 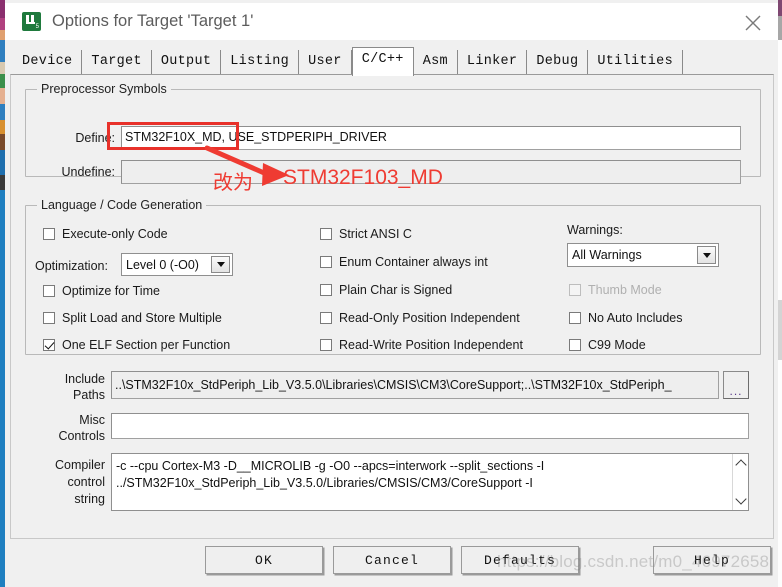 I want to click on defaults-button: Defaults, so click(x=520, y=560).